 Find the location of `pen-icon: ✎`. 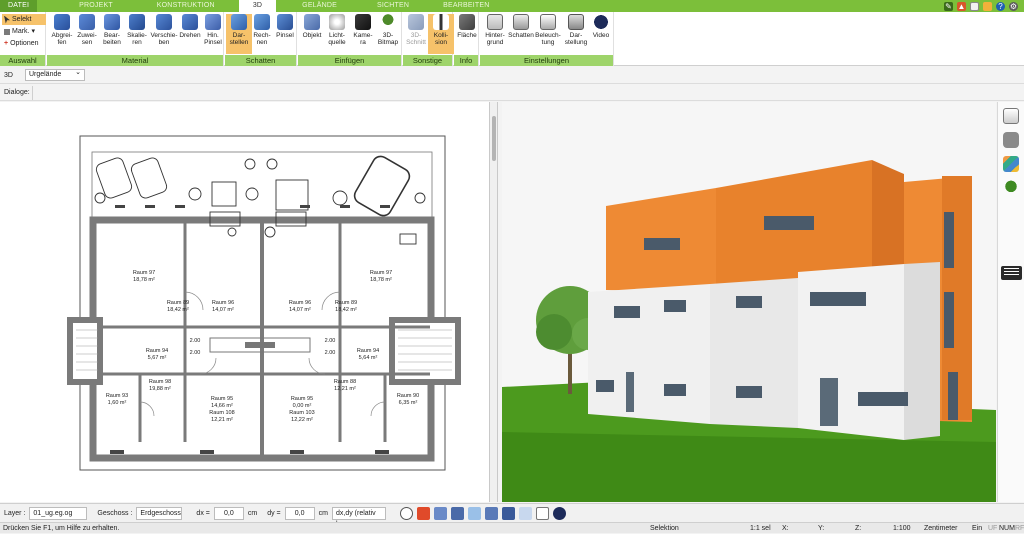

pen-icon: ✎ is located at coordinates (948, 6).